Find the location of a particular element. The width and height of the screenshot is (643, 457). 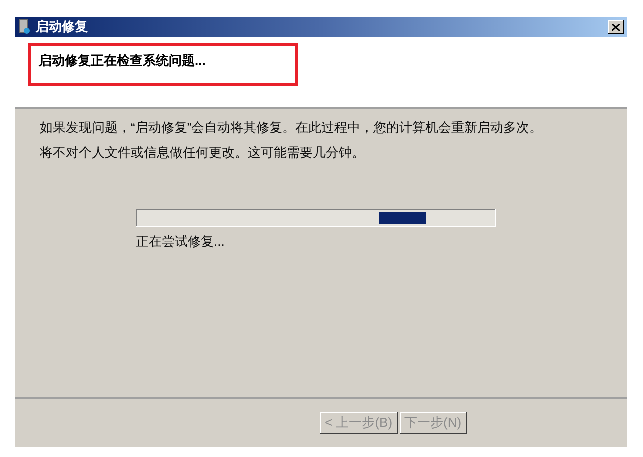

drive-icon is located at coordinates (25, 27).